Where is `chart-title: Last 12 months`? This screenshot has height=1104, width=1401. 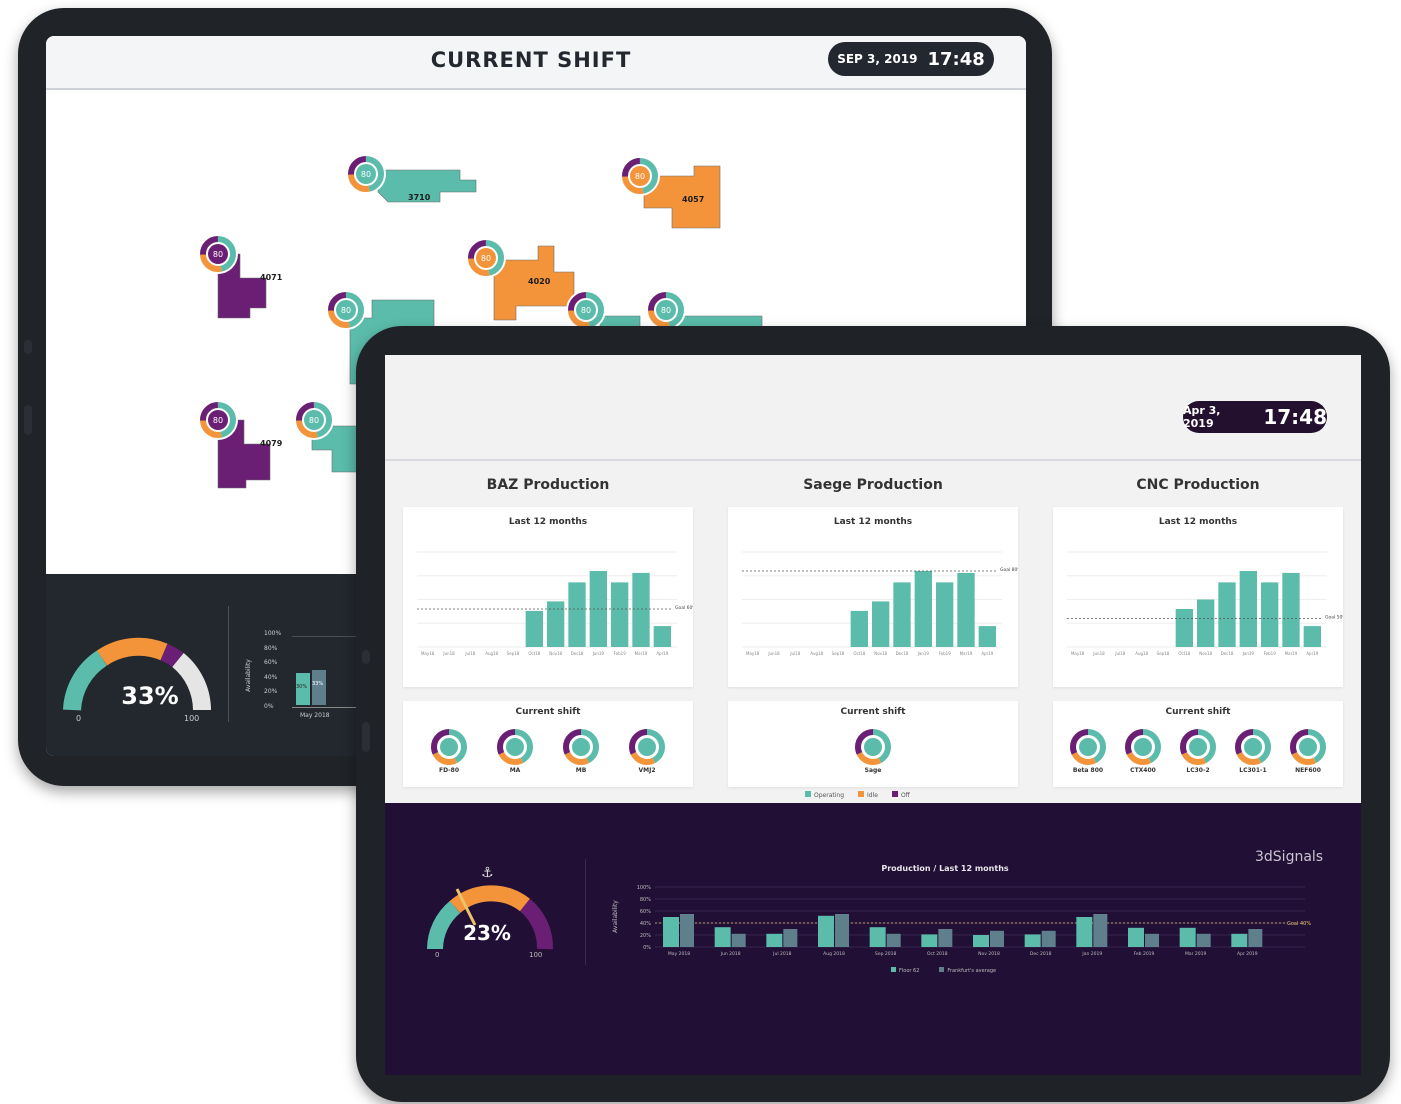 chart-title: Last 12 months is located at coordinates (1198, 522).